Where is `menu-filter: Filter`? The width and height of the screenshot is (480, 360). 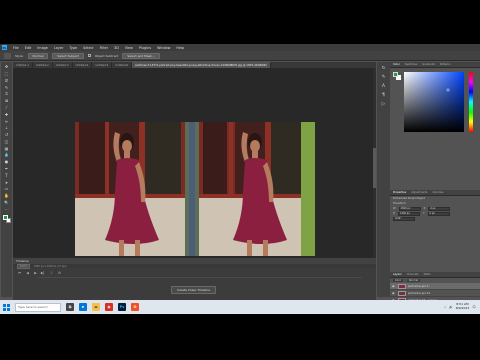
menu-filter: Filter is located at coordinates (104, 48).